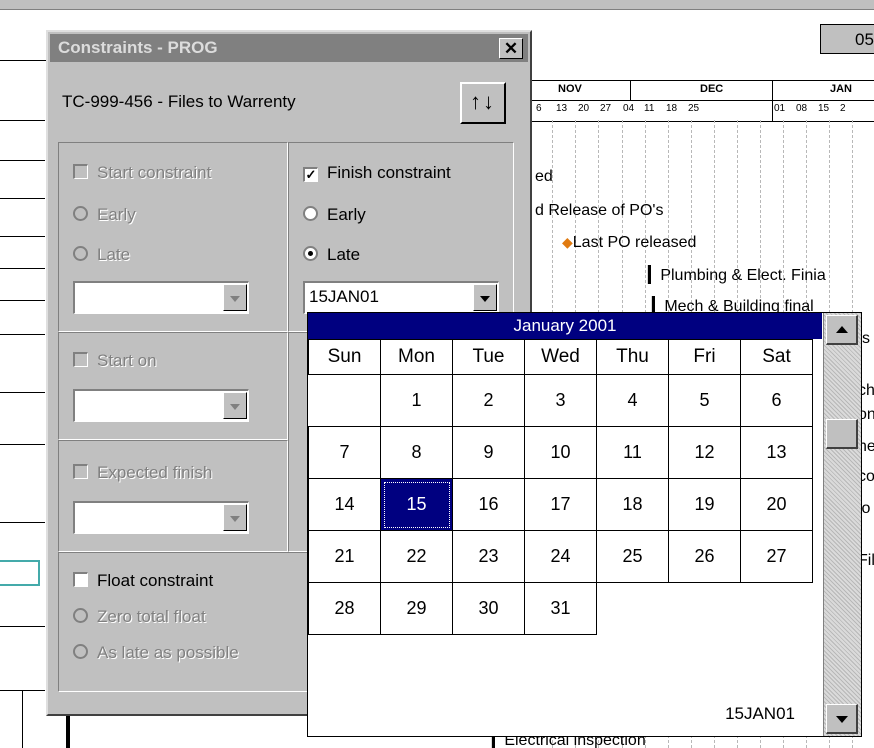 The image size is (874, 748). Describe the element at coordinates (565, 326) in the screenshot. I see `calendar-month-title: January 2001` at that location.